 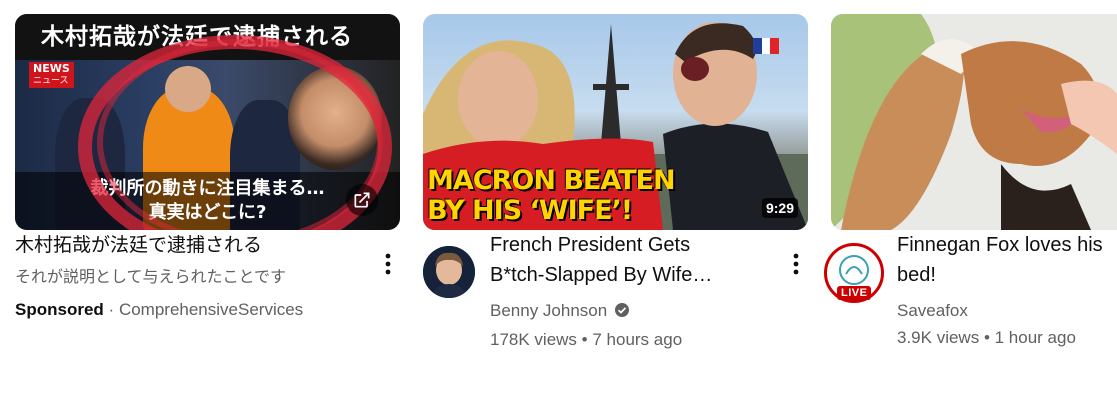 I want to click on channel-line: Benny Johnson, so click(x=640, y=311).